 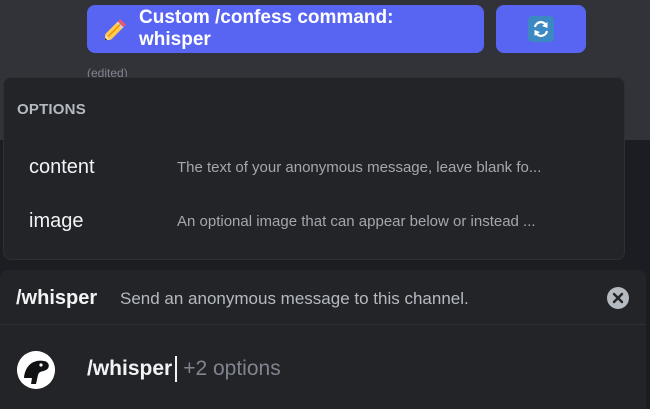 I want to click on custom-confess-command-button: Custom /confess command: whisper, so click(x=285, y=29).